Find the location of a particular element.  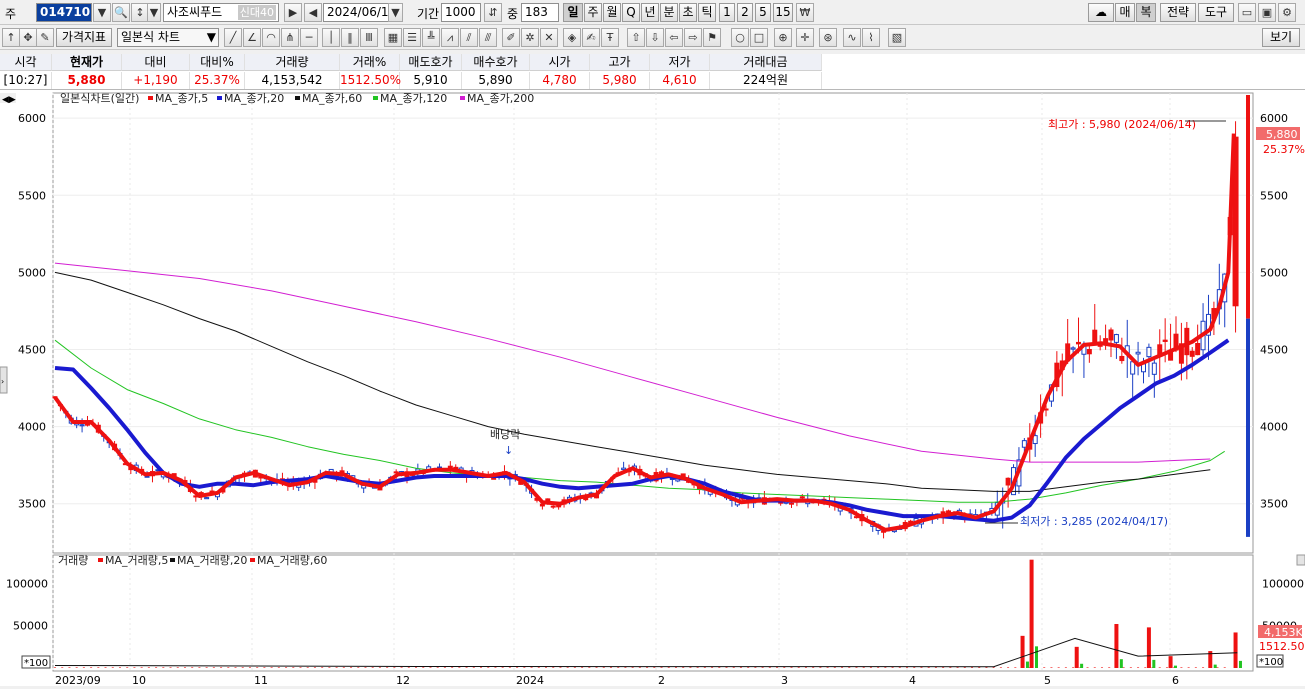

ma-legend-label: MA_종가,60 is located at coordinates (332, 98).